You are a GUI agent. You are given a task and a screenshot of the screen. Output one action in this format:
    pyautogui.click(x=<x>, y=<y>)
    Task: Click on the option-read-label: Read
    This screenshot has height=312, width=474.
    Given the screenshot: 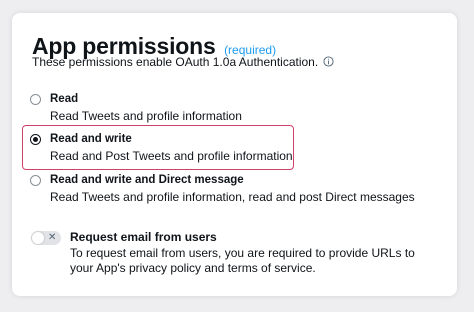 What is the action you would take?
    pyautogui.click(x=64, y=99)
    